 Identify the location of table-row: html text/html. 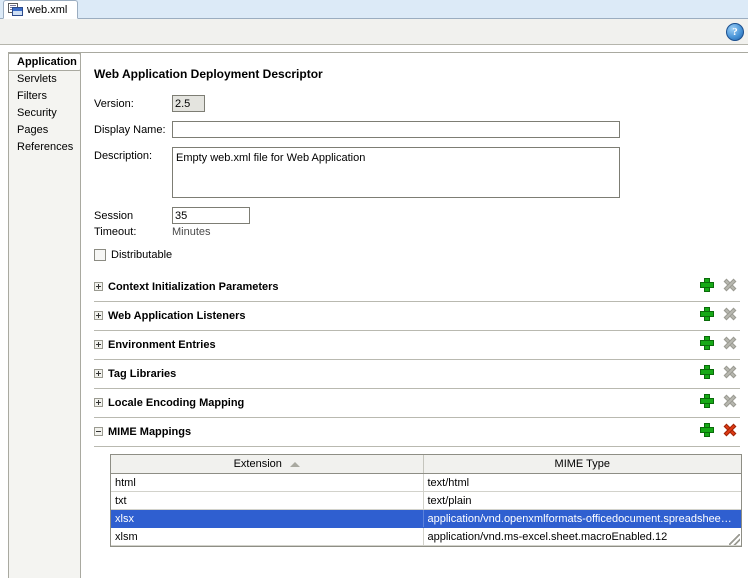
(426, 482).